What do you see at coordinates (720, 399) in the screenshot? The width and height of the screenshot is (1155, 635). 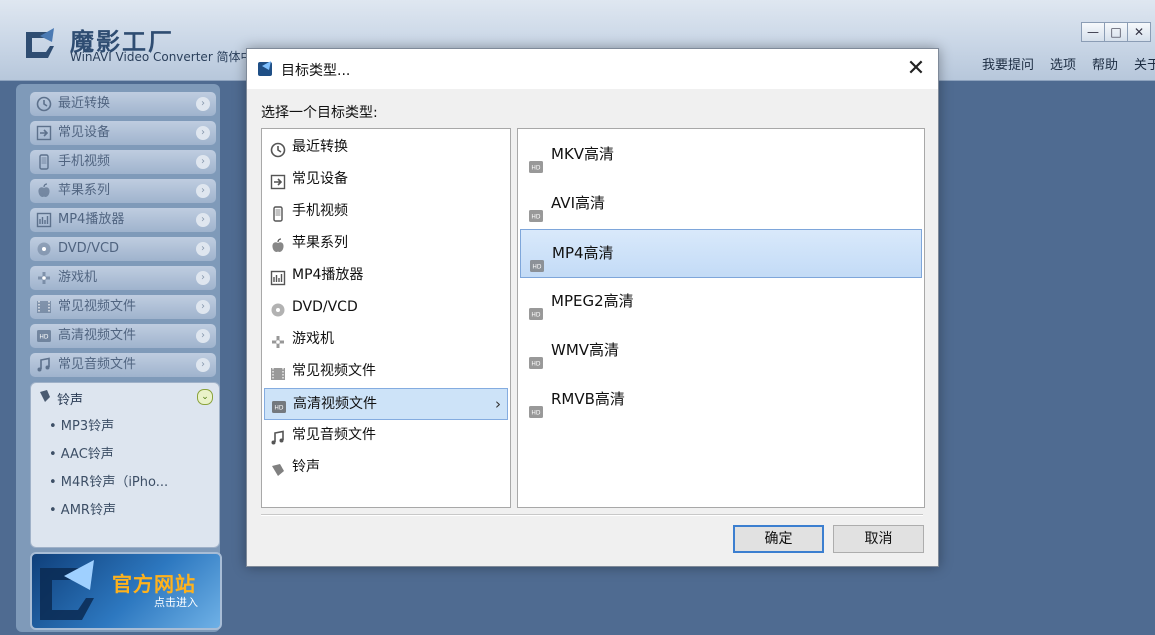 I see `format-item: HD RMVB高清` at bounding box center [720, 399].